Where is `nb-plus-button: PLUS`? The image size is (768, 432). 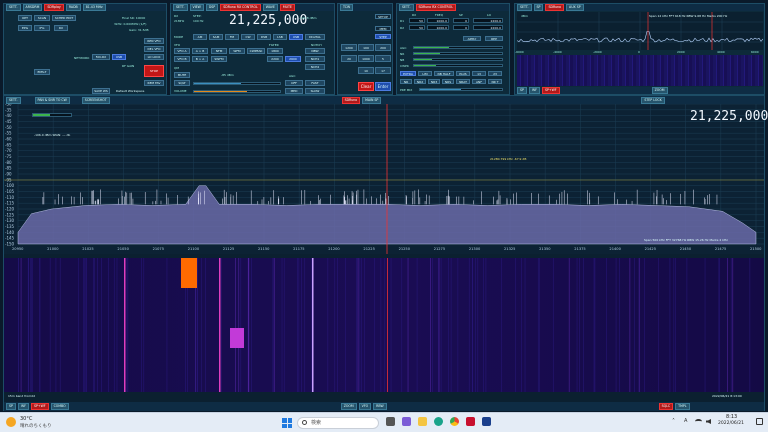
nb-plus-button: PLUS is located at coordinates (463, 73).